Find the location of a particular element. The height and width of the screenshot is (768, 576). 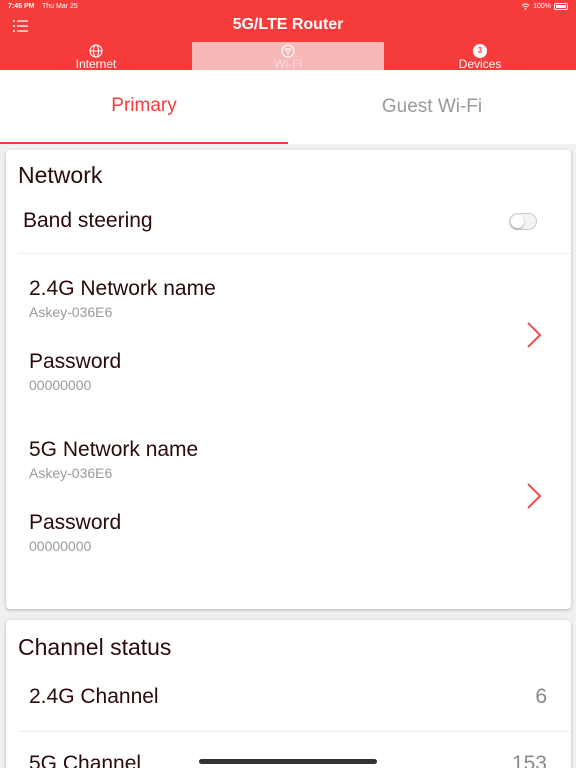

status-indicators: 100% is located at coordinates (544, 6).